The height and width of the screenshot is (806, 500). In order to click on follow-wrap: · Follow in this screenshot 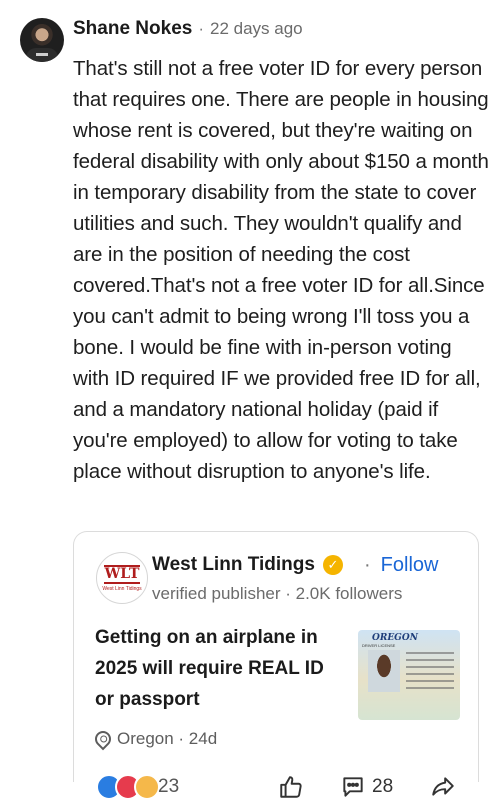, I will do `click(401, 565)`.